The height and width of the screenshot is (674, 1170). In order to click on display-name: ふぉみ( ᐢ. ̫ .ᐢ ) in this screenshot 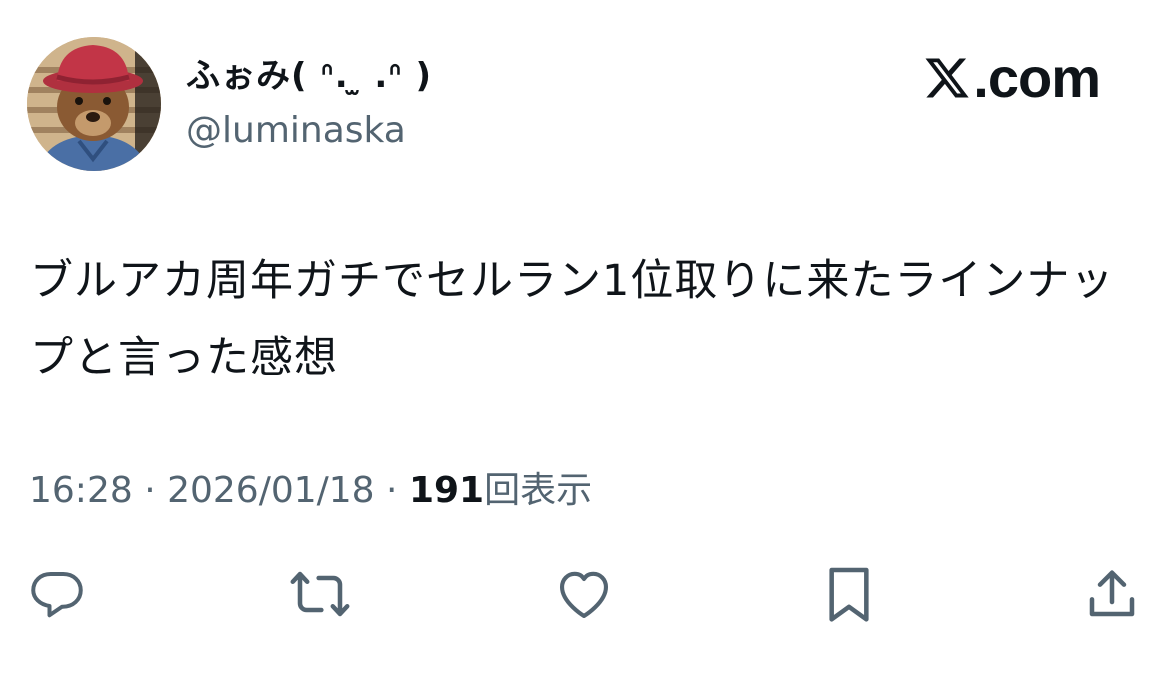, I will do `click(309, 76)`.